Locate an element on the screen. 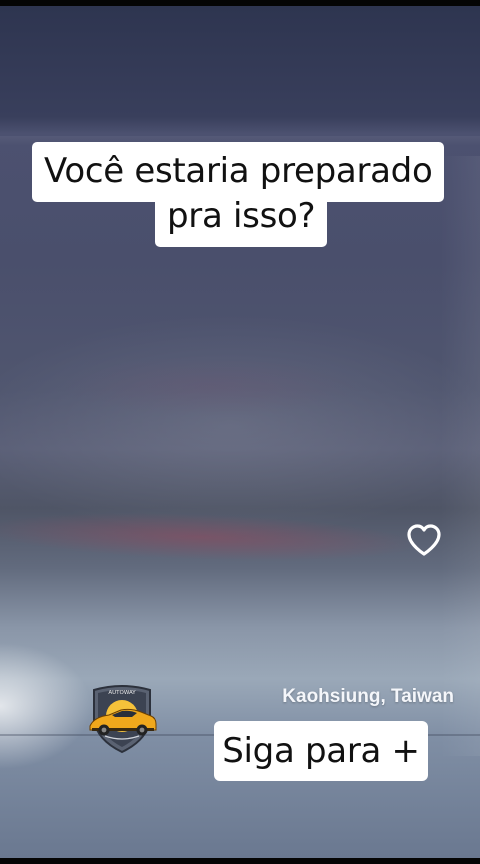  edge-glow is located at coordinates (460, 456).